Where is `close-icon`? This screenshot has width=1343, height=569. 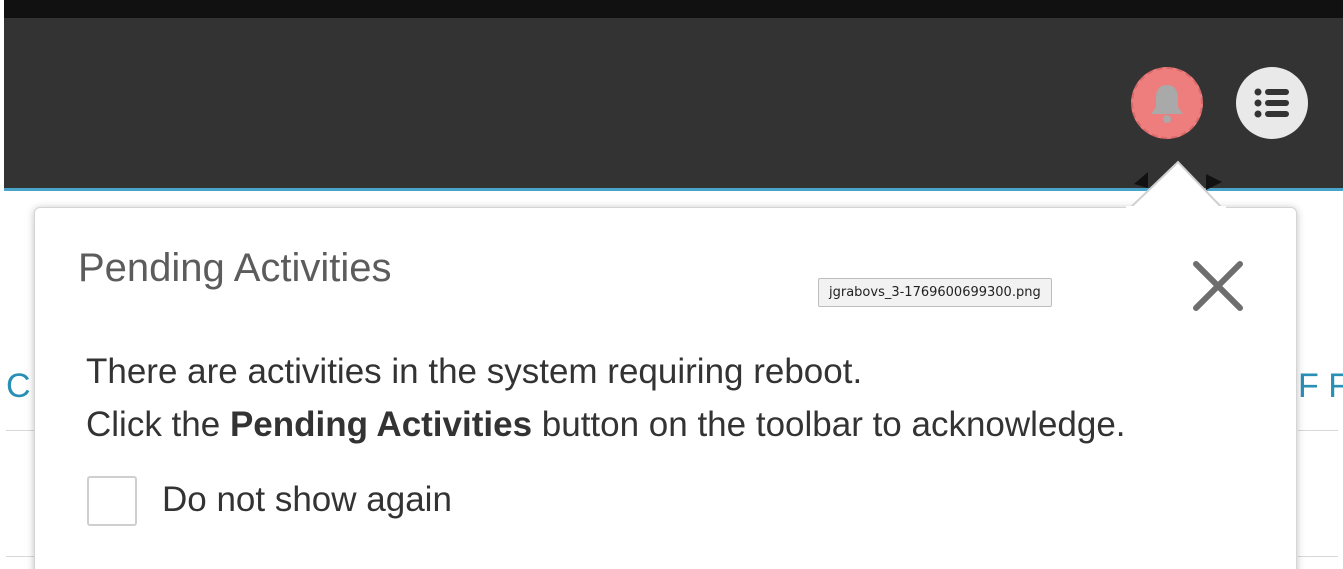
close-icon is located at coordinates (1218, 286).